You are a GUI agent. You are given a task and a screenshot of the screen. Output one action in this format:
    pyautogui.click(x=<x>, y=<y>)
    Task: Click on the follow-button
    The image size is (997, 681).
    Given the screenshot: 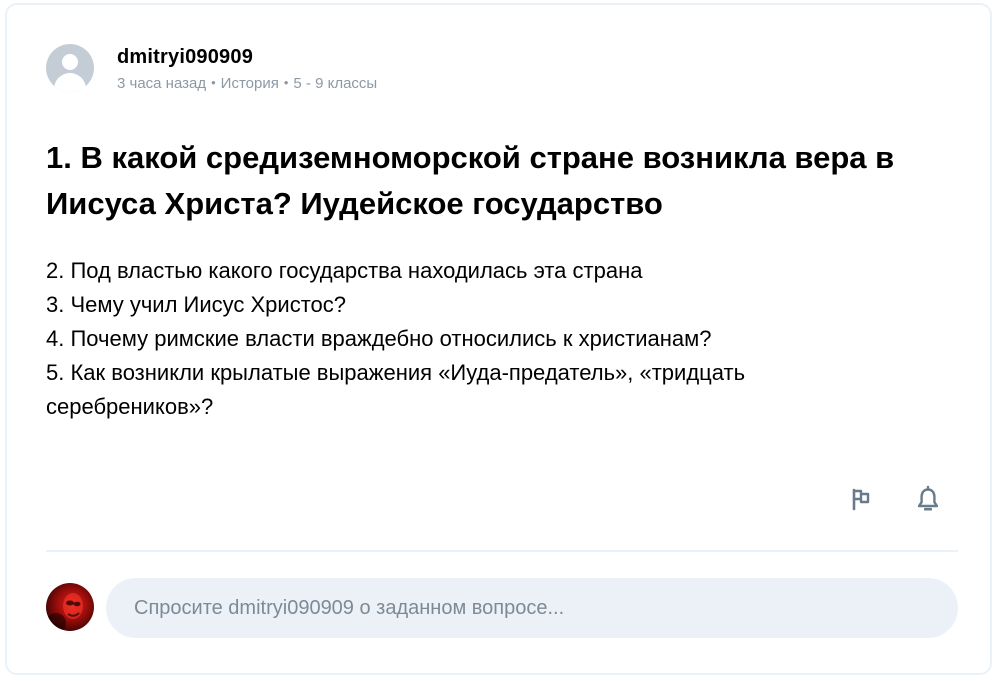 What is the action you would take?
    pyautogui.click(x=928, y=499)
    